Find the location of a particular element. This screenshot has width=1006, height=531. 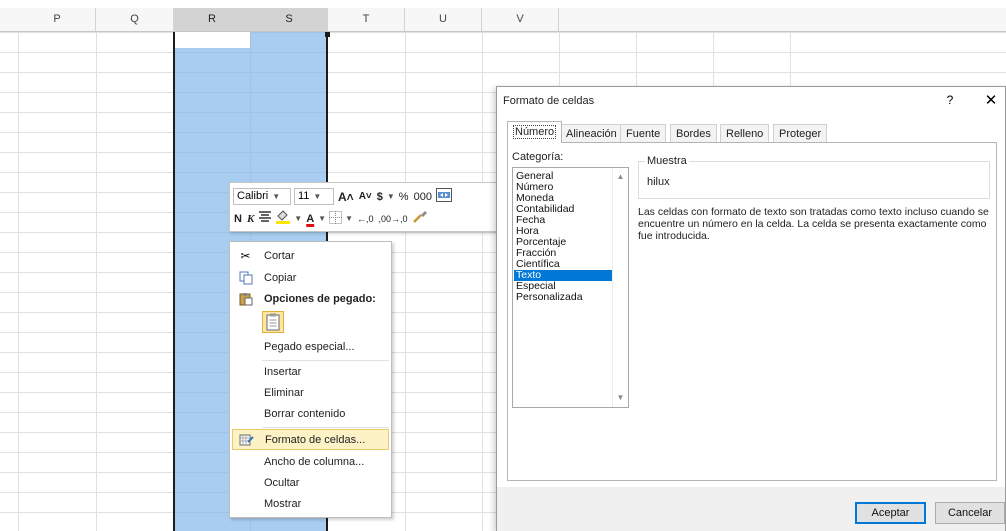

menu-item-label: Borrar contenido is located at coordinates (305, 414).